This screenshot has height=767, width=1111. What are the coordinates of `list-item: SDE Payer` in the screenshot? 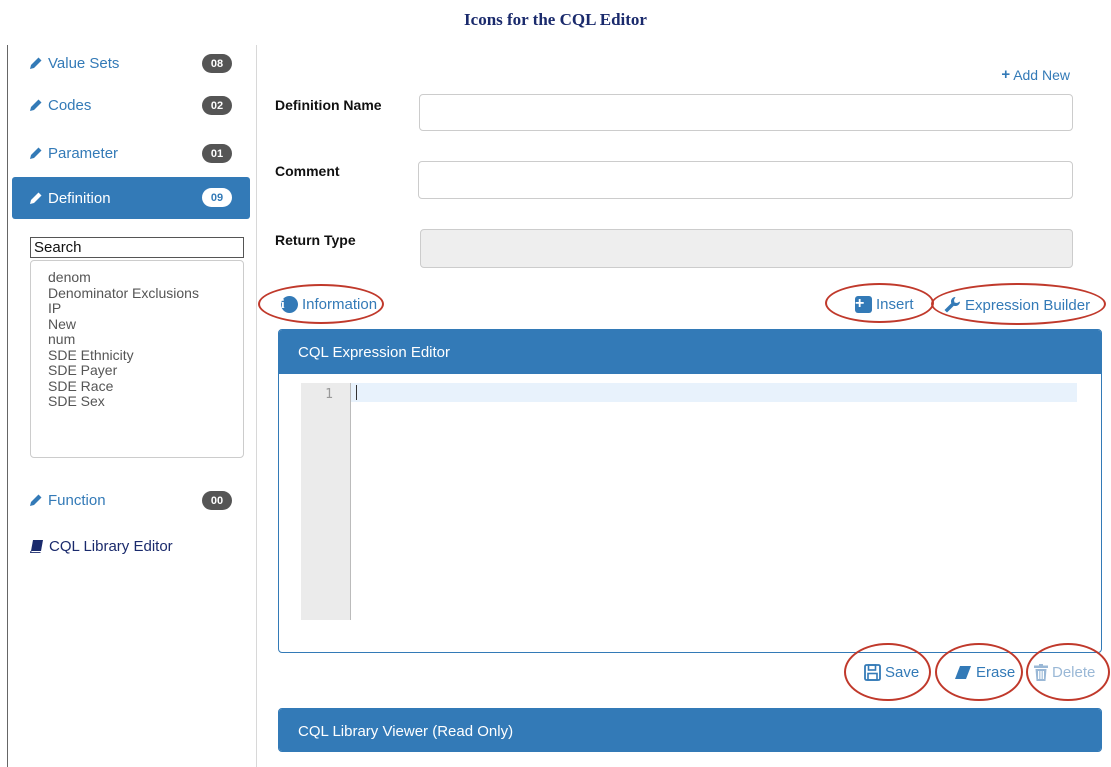 It's located at (145, 370).